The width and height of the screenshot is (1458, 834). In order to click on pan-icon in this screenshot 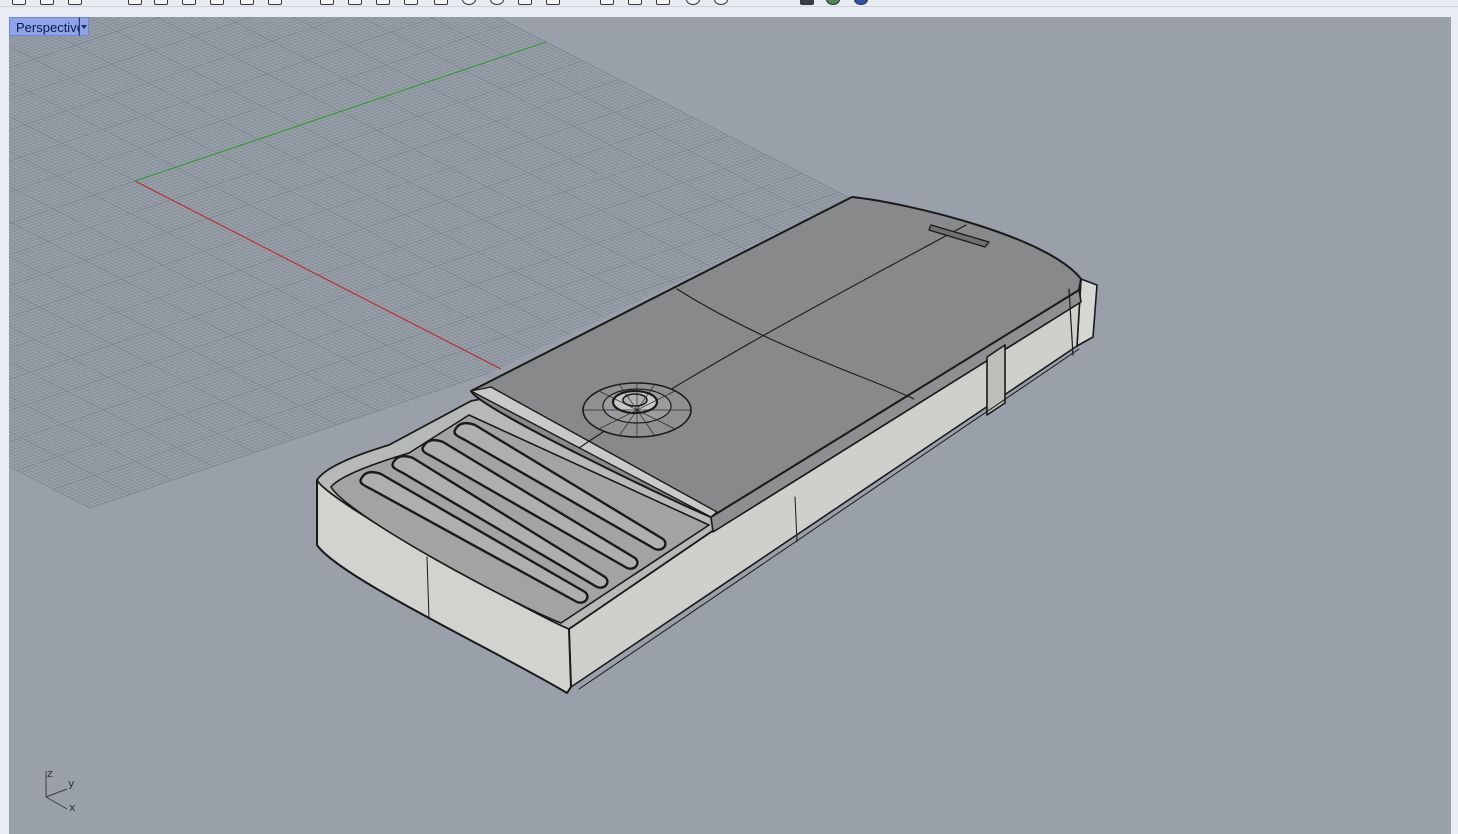, I will do `click(327, 2)`.